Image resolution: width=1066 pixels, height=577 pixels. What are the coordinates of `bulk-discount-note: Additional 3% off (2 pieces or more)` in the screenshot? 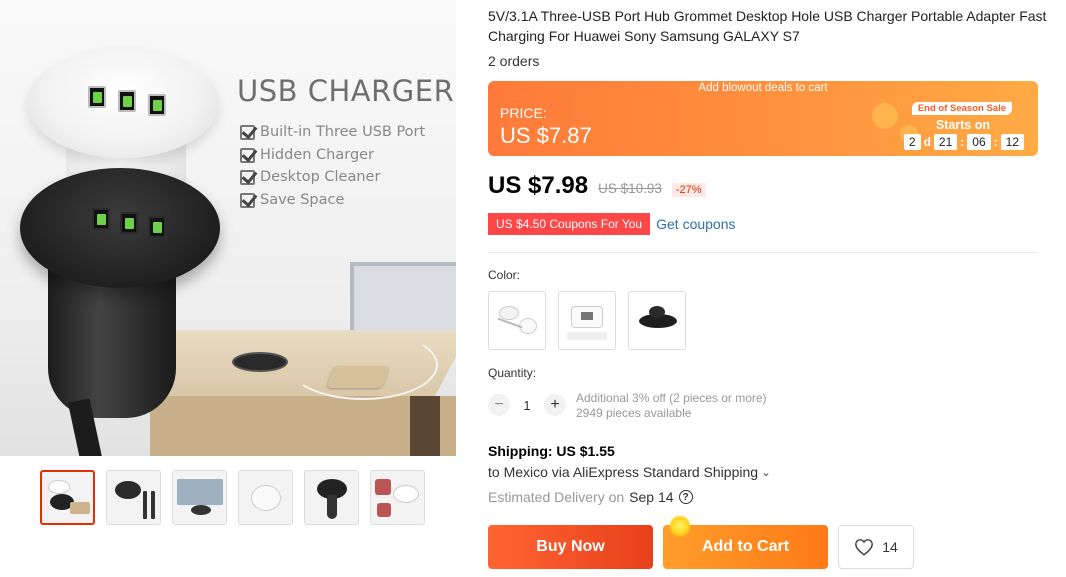 It's located at (671, 398).